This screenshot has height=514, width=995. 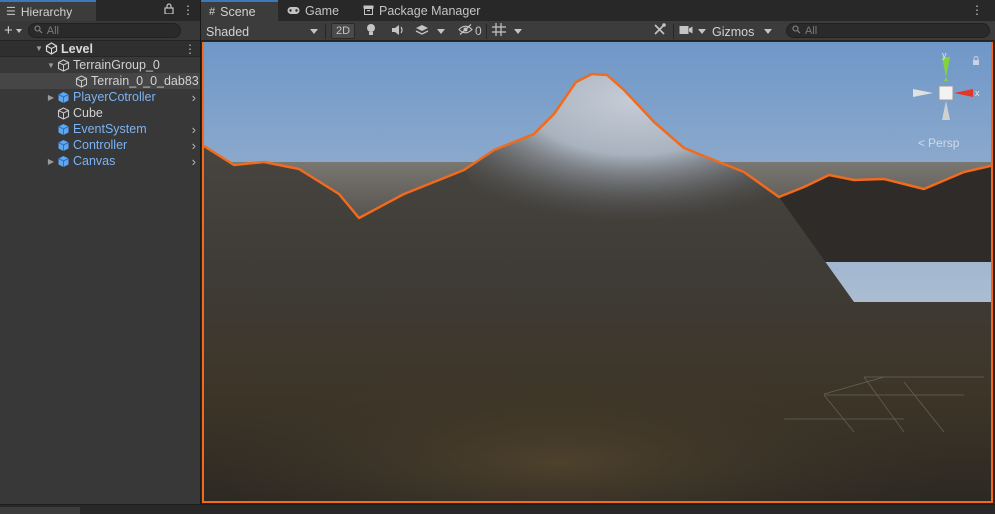 I want to click on hierarchy-item-terrain: Terrain_0_0_dab83, so click(x=100, y=81).